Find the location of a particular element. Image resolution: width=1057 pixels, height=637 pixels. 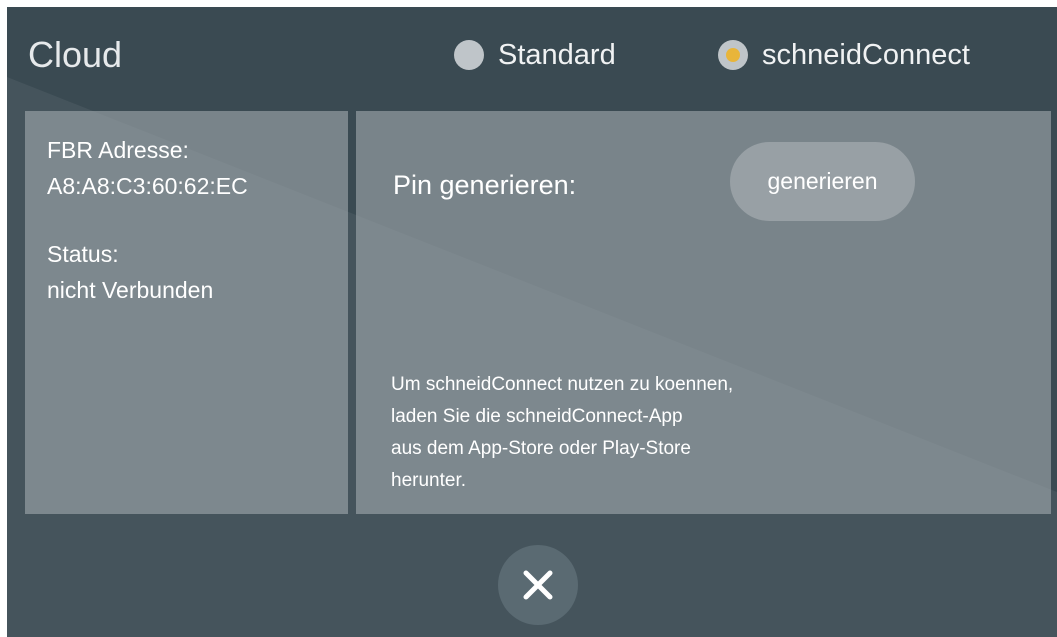

radio-standard-label: Standard is located at coordinates (557, 55).